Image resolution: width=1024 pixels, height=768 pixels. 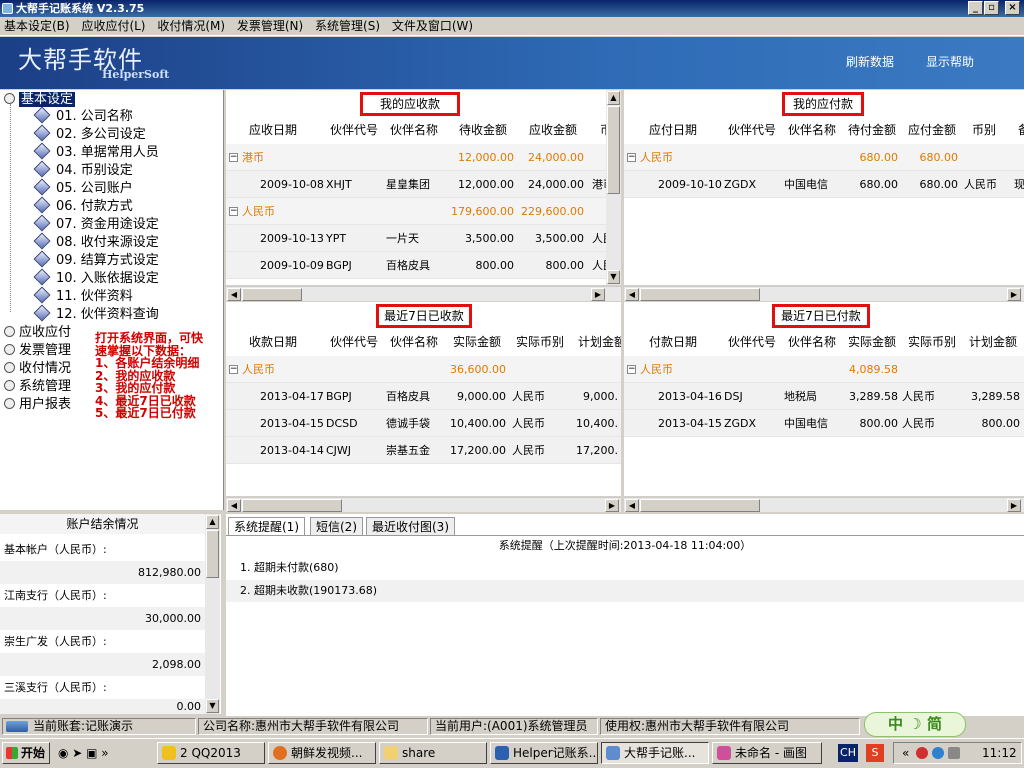 I want to click on tree-root-reports: 用户报表, so click(x=37, y=405).